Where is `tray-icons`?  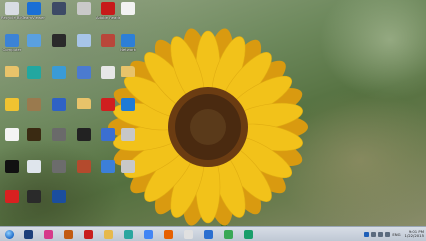 tray-icons is located at coordinates (377, 234).